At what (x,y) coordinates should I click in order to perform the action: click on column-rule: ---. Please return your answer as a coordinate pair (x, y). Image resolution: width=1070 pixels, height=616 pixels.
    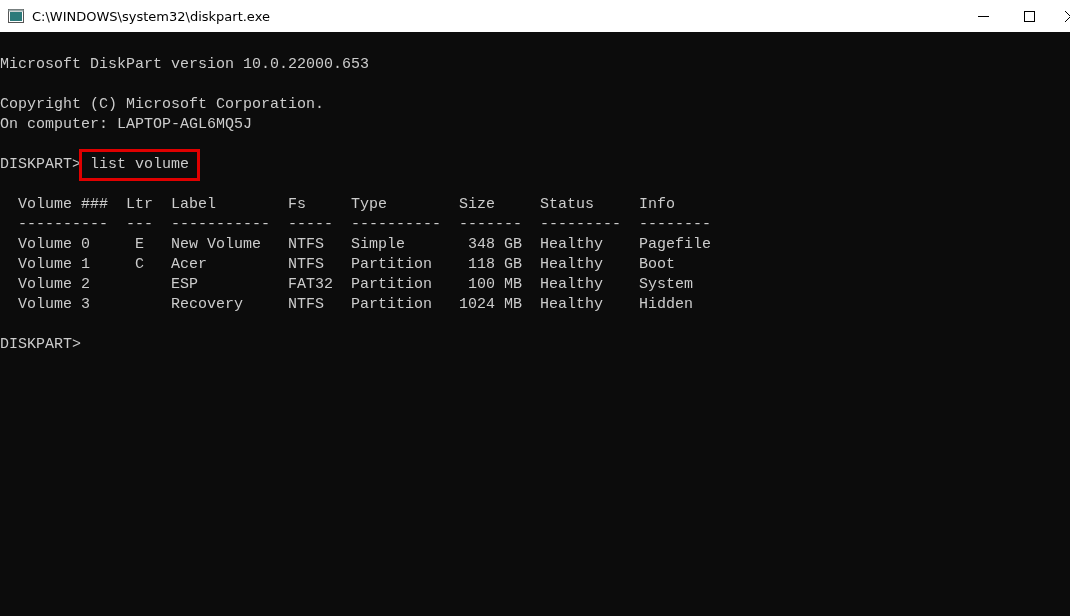
    Looking at the image, I should click on (139, 225).